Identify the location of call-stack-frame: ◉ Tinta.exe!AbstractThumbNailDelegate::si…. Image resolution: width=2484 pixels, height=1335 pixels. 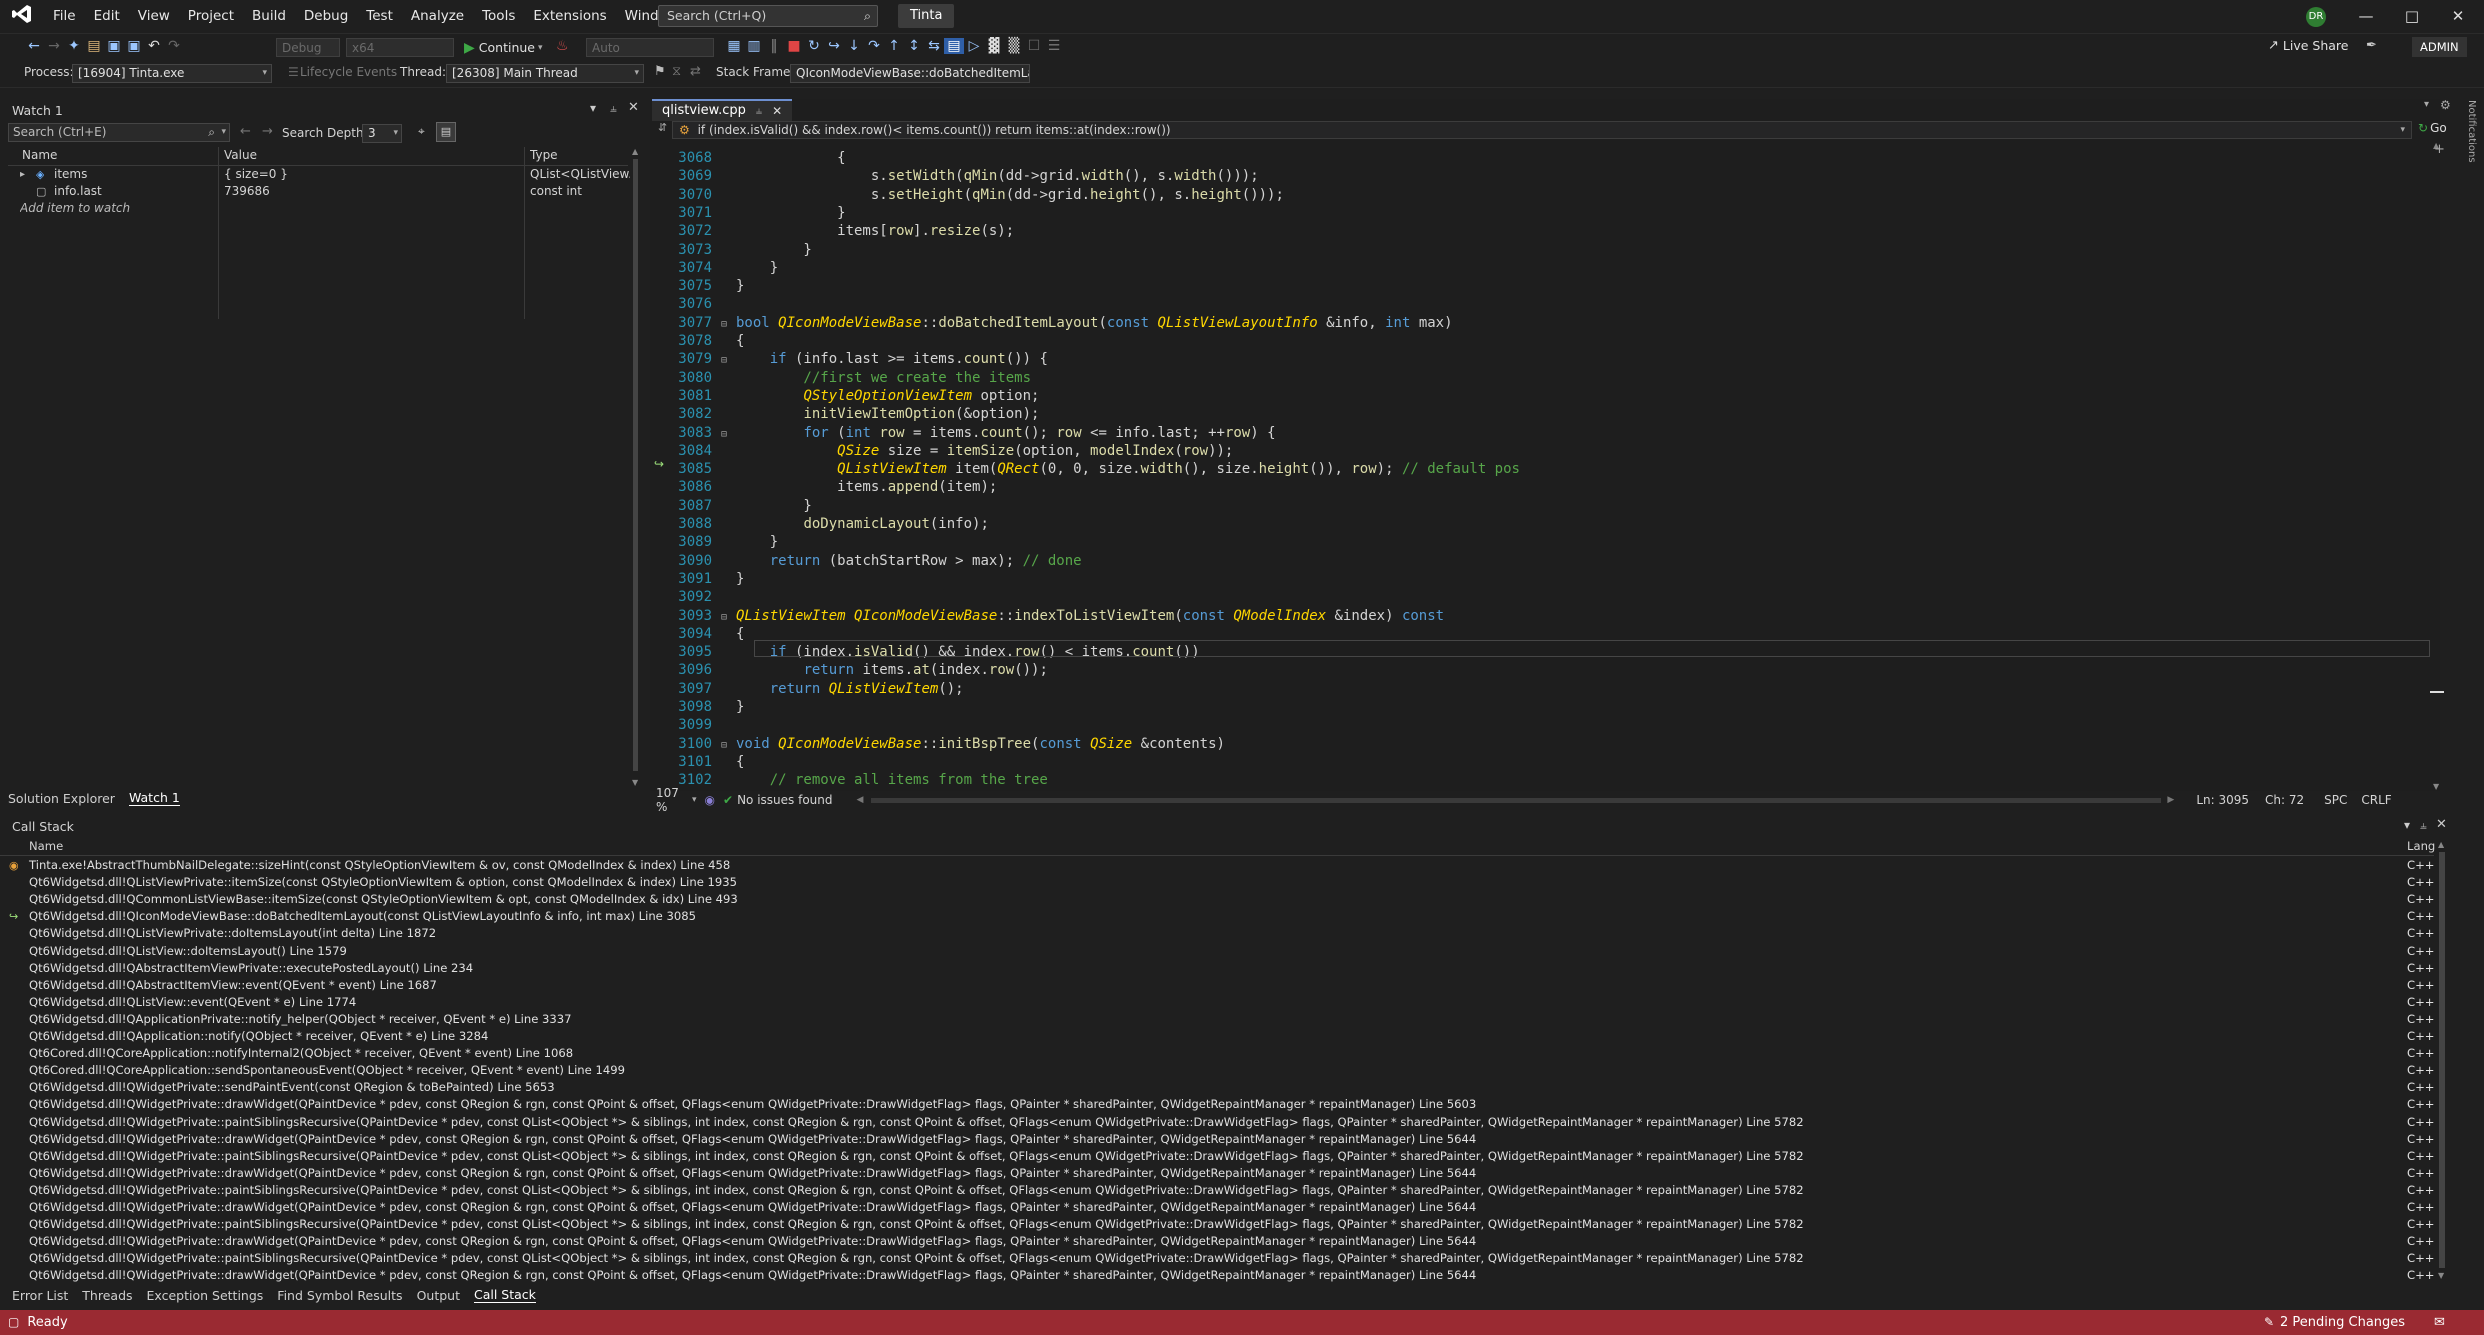
(1217, 865).